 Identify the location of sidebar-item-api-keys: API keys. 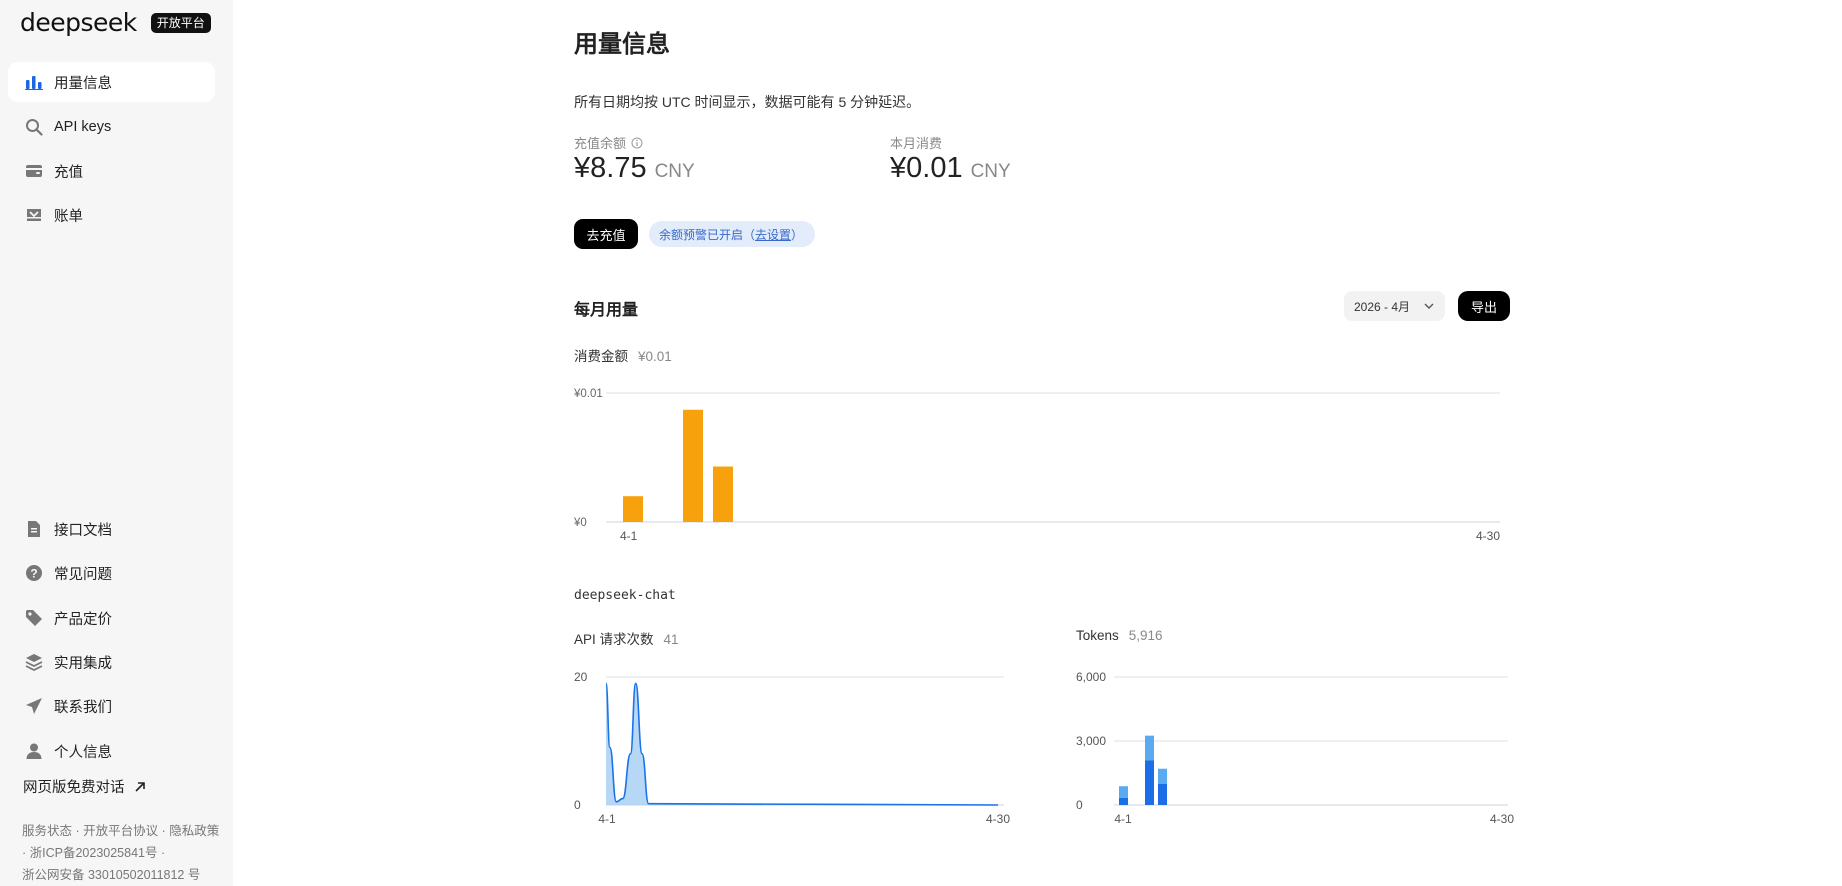
(111, 127).